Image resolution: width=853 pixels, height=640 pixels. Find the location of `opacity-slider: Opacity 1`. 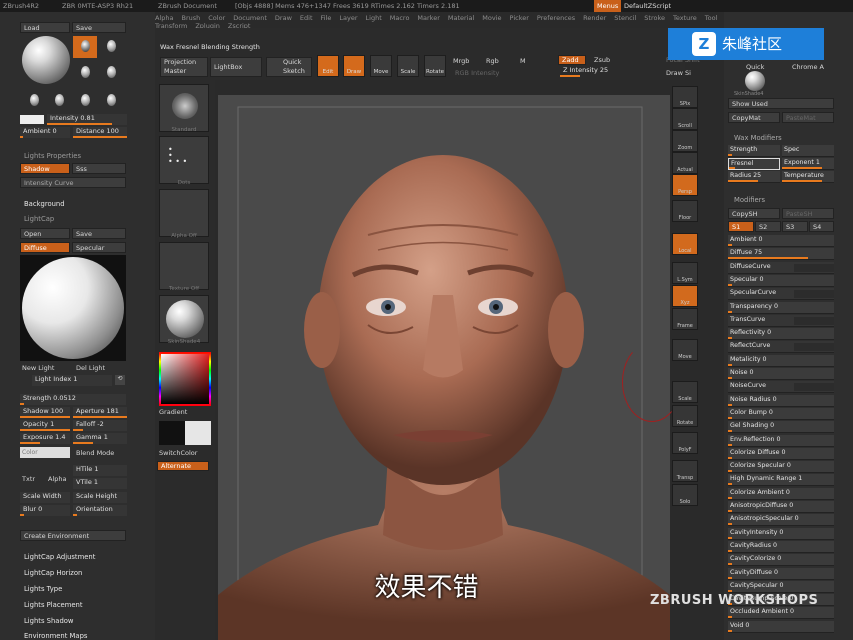

opacity-slider: Opacity 1 is located at coordinates (45, 425).